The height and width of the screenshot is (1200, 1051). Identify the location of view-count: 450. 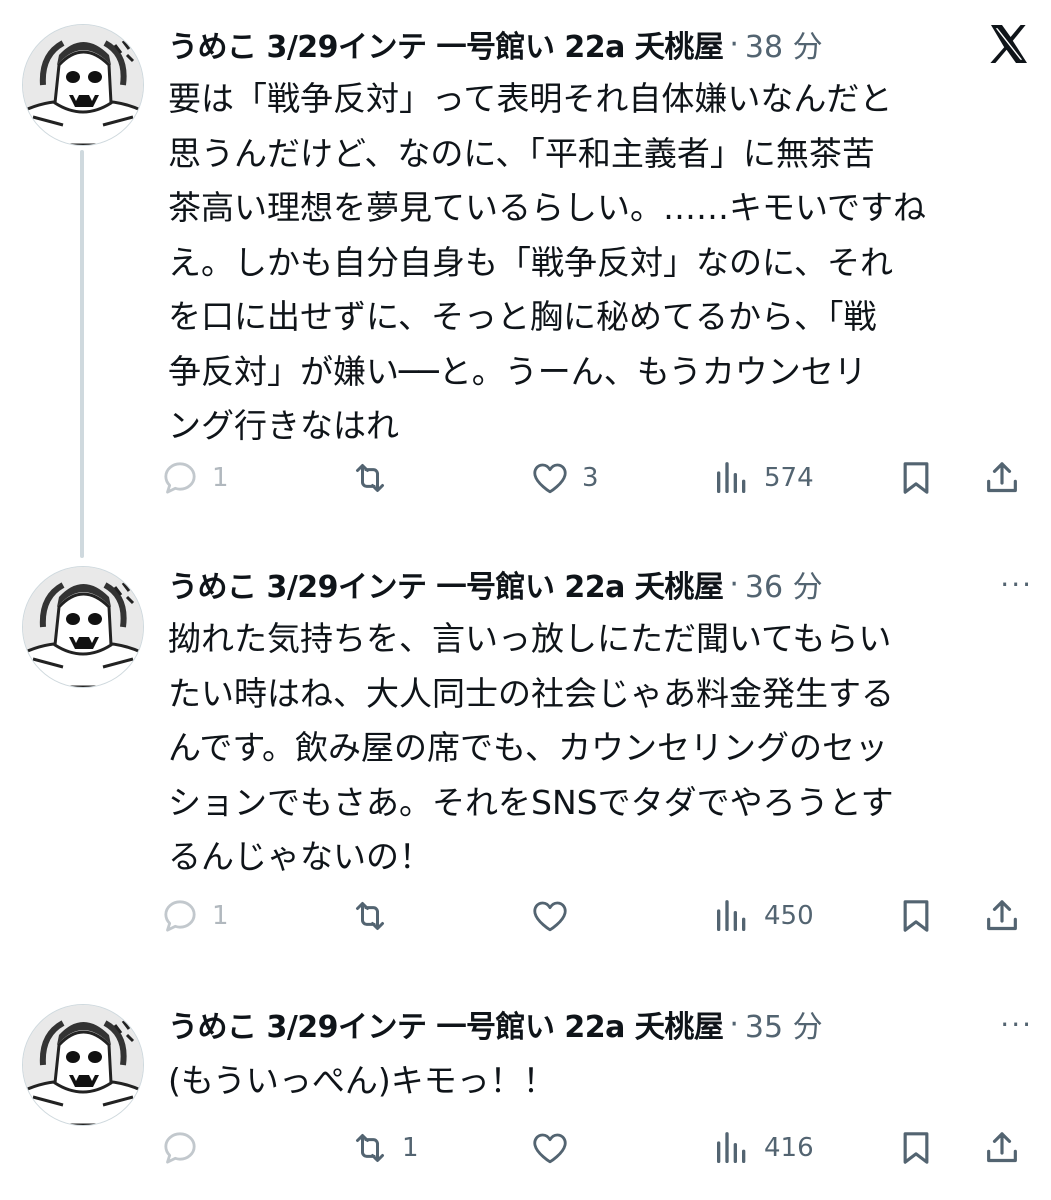
(789, 916).